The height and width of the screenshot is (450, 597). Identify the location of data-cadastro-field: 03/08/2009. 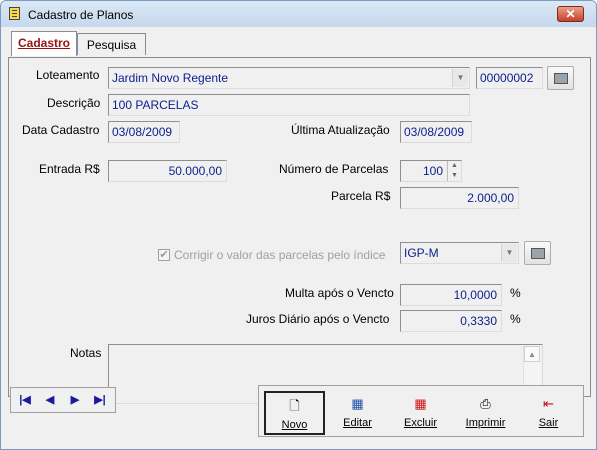
(144, 132).